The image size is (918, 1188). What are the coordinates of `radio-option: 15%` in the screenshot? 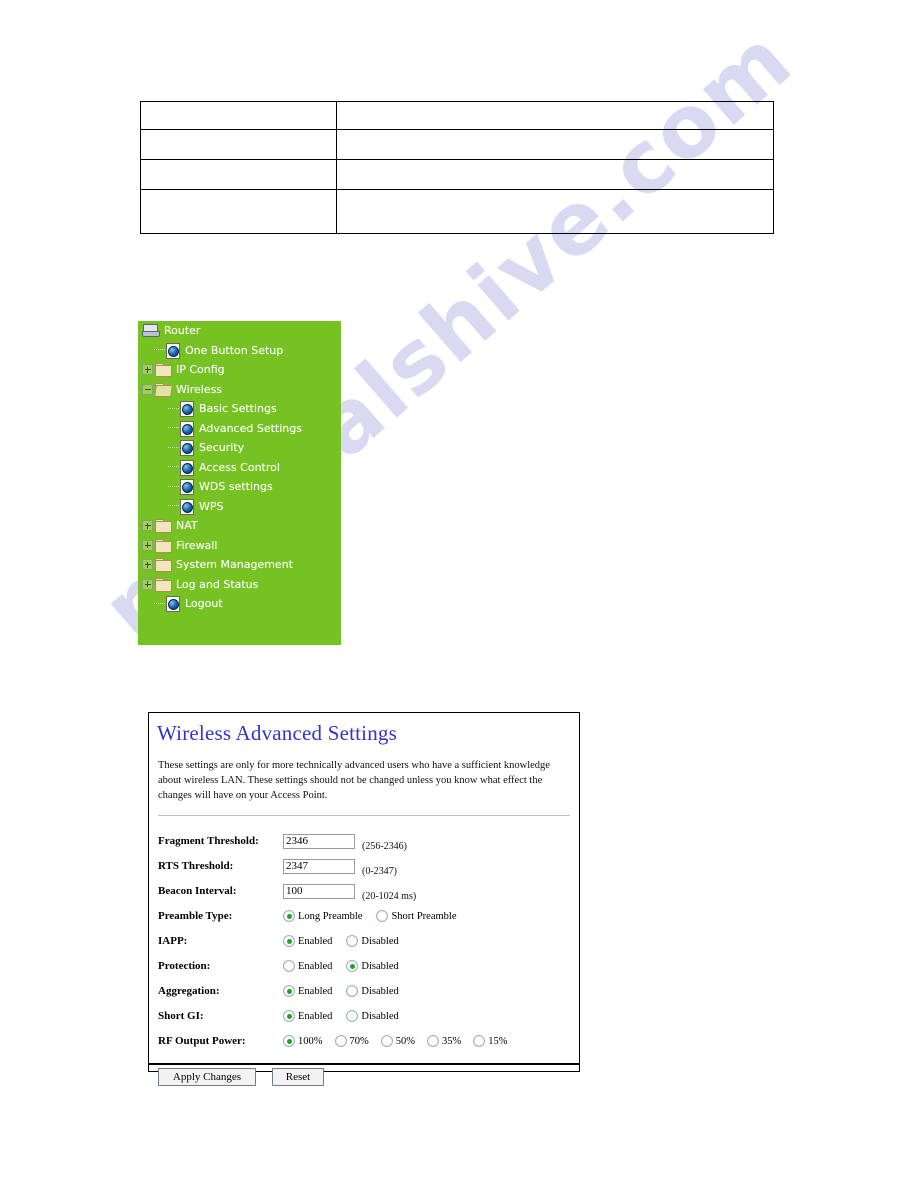 It's located at (490, 1041).